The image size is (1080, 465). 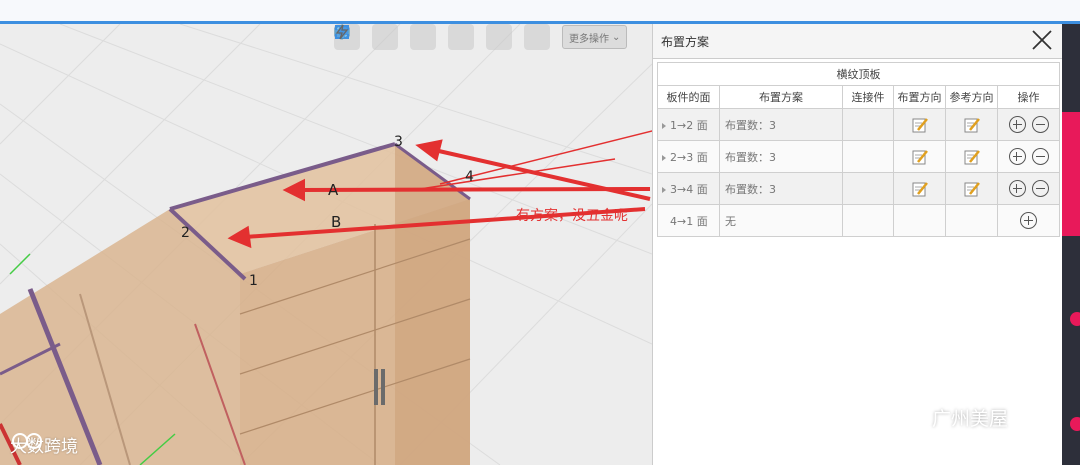 I want to click on copy-icon, so click(x=405, y=37).